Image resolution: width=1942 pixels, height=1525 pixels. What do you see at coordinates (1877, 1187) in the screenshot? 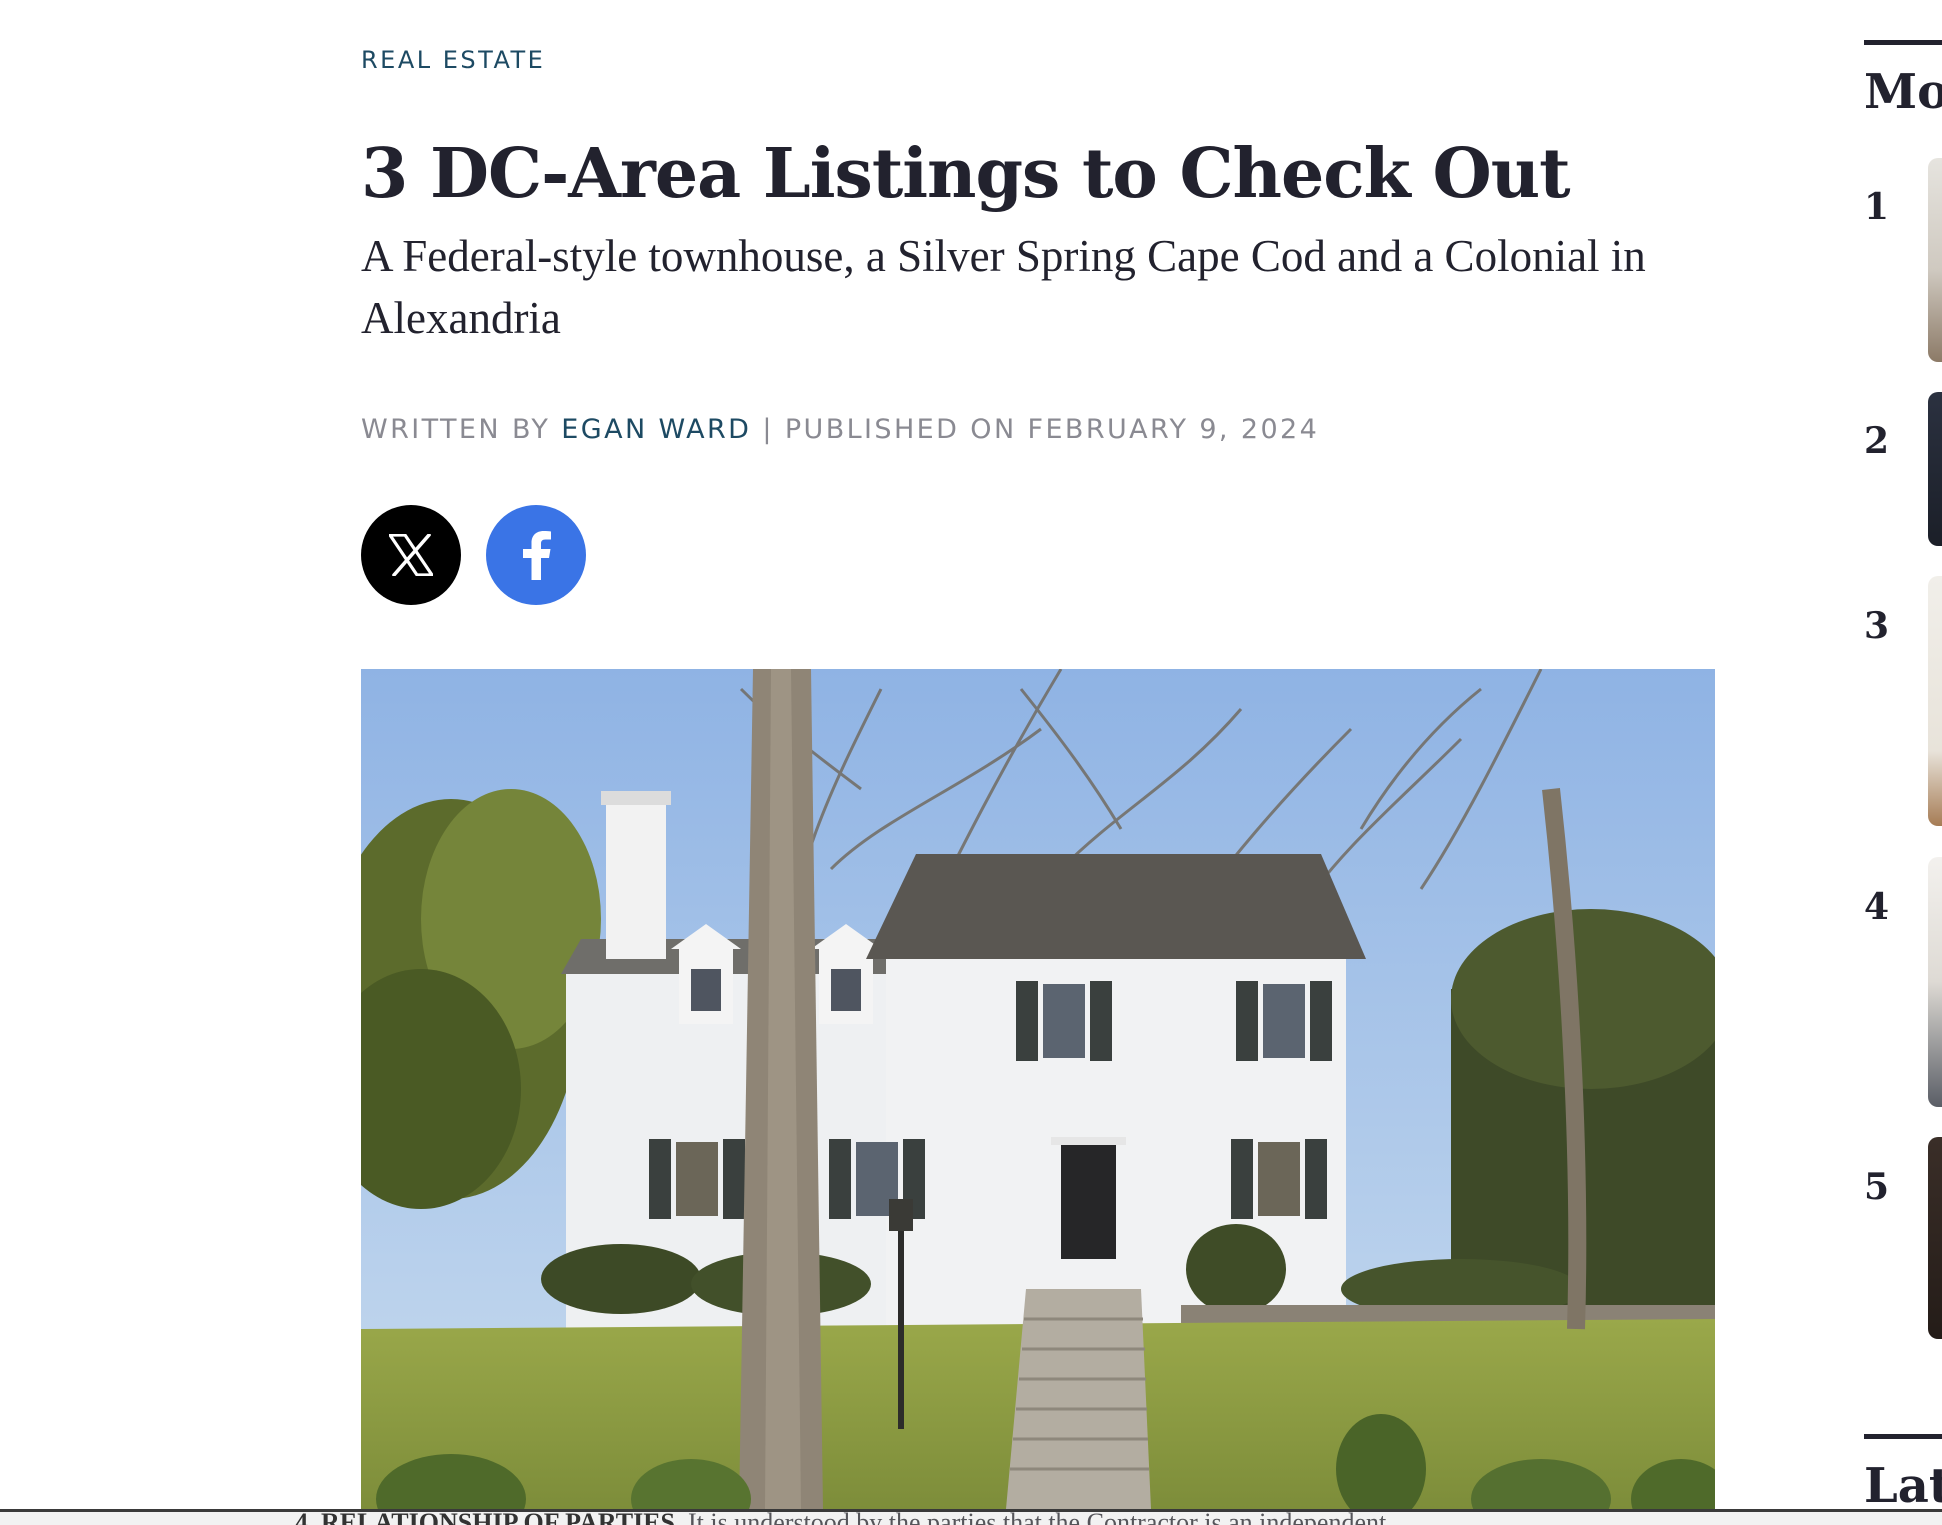
I see `popular-rank-5: 5` at bounding box center [1877, 1187].